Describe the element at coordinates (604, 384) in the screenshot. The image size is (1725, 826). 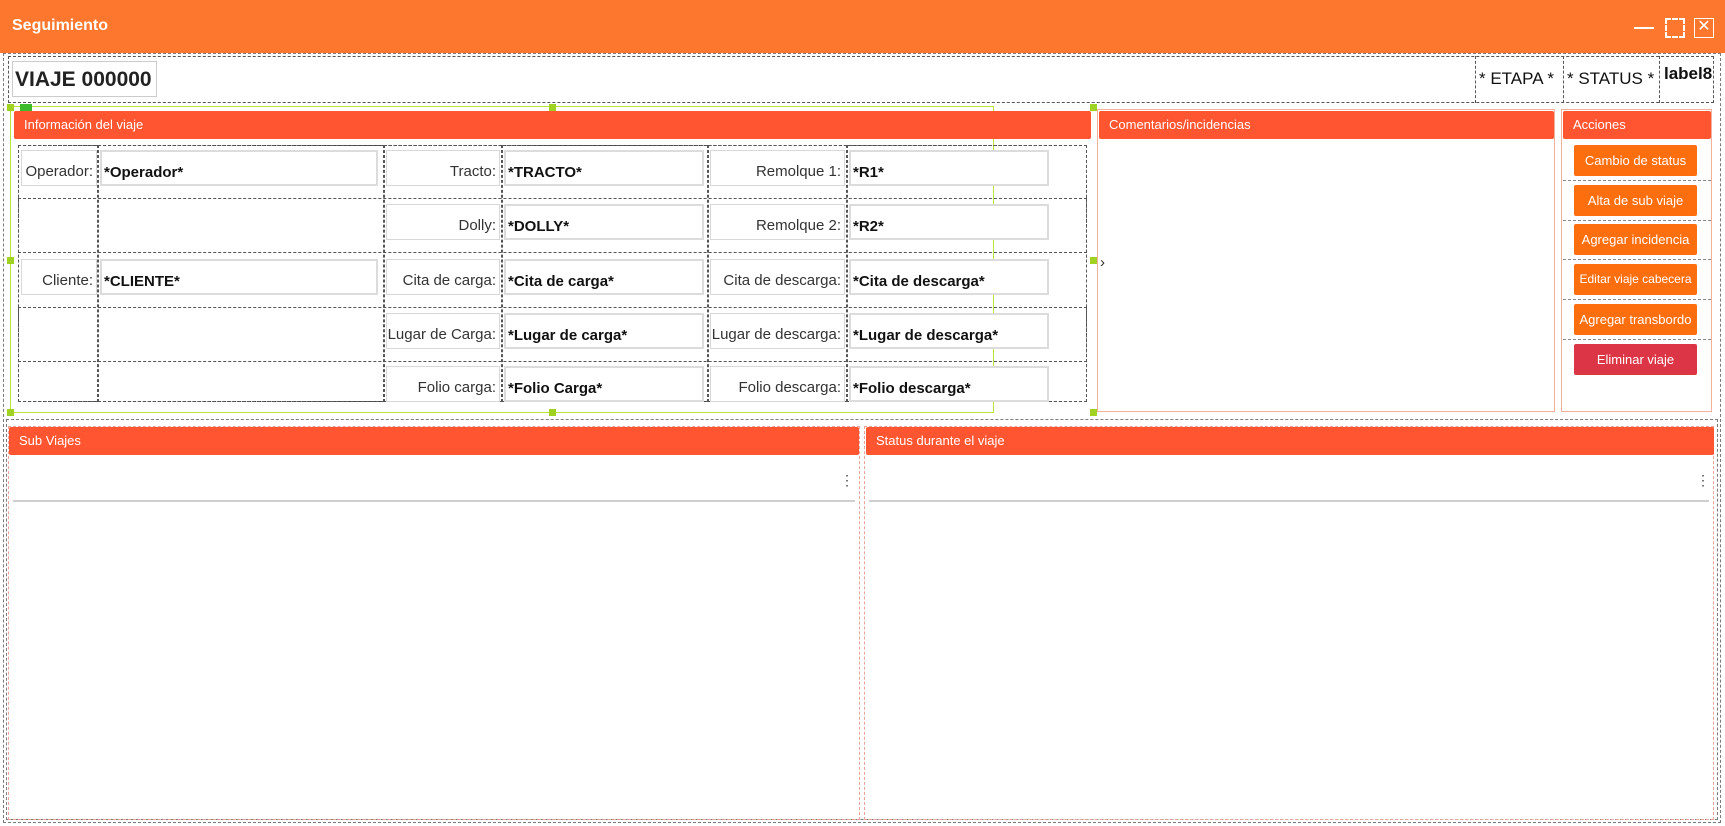
I see `folio-carga-field: *Folio Carga*` at that location.